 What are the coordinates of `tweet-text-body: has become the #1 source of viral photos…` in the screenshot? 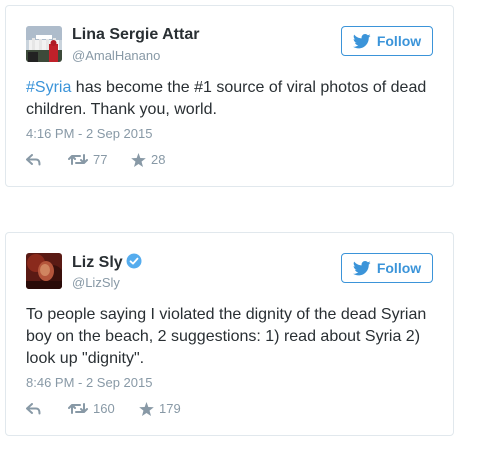 It's located at (226, 98).